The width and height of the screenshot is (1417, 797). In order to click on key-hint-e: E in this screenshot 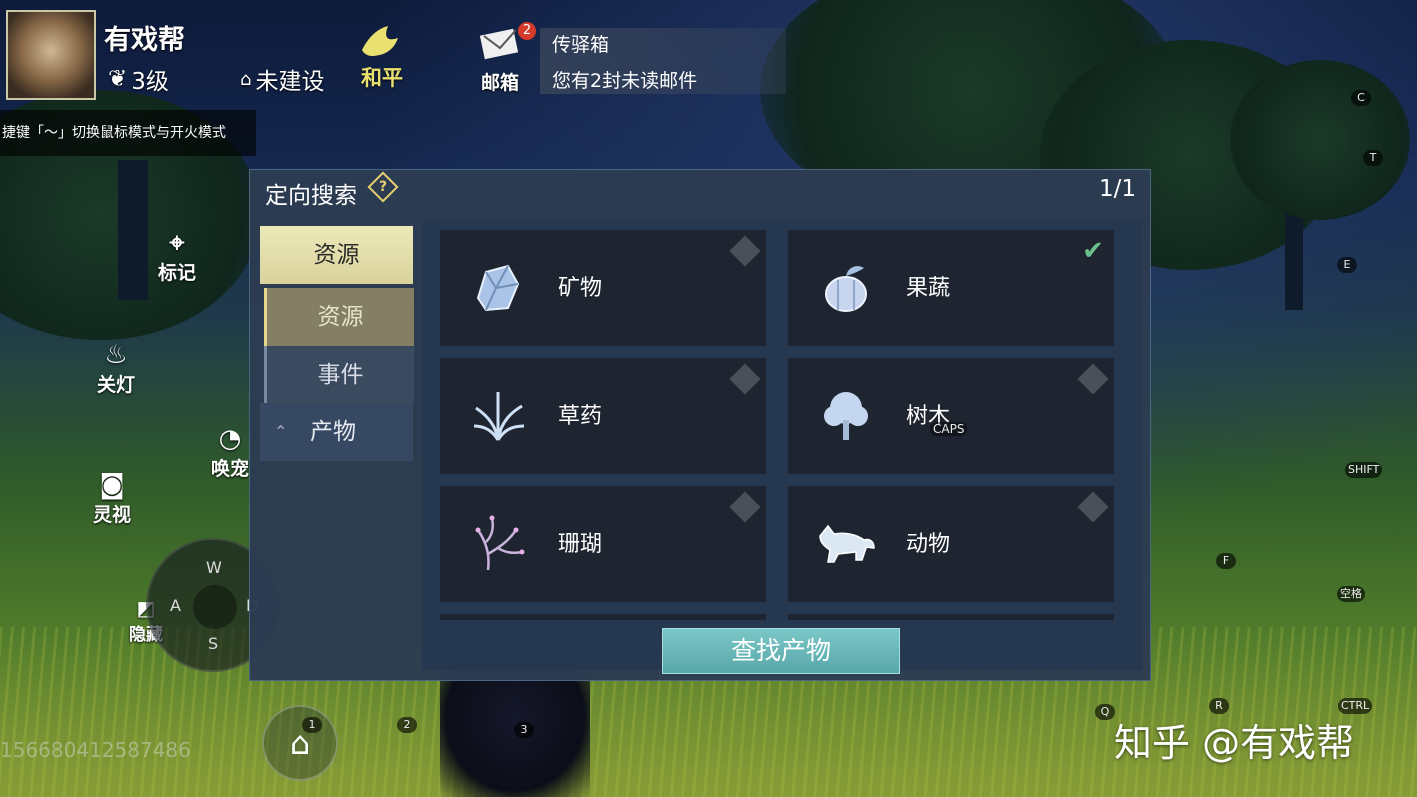, I will do `click(1347, 265)`.